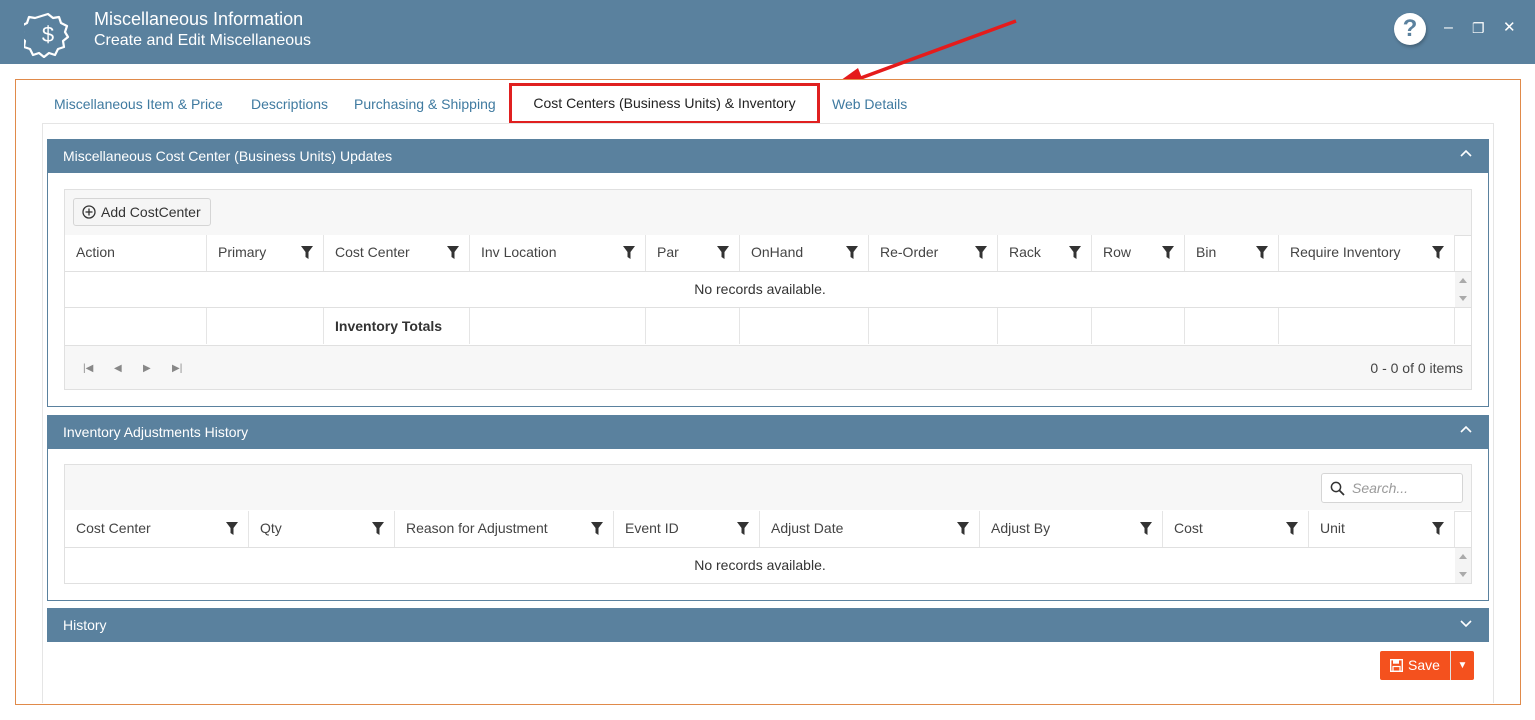 Image resolution: width=1535 pixels, height=720 pixels. I want to click on column-header: Event ID, so click(687, 529).